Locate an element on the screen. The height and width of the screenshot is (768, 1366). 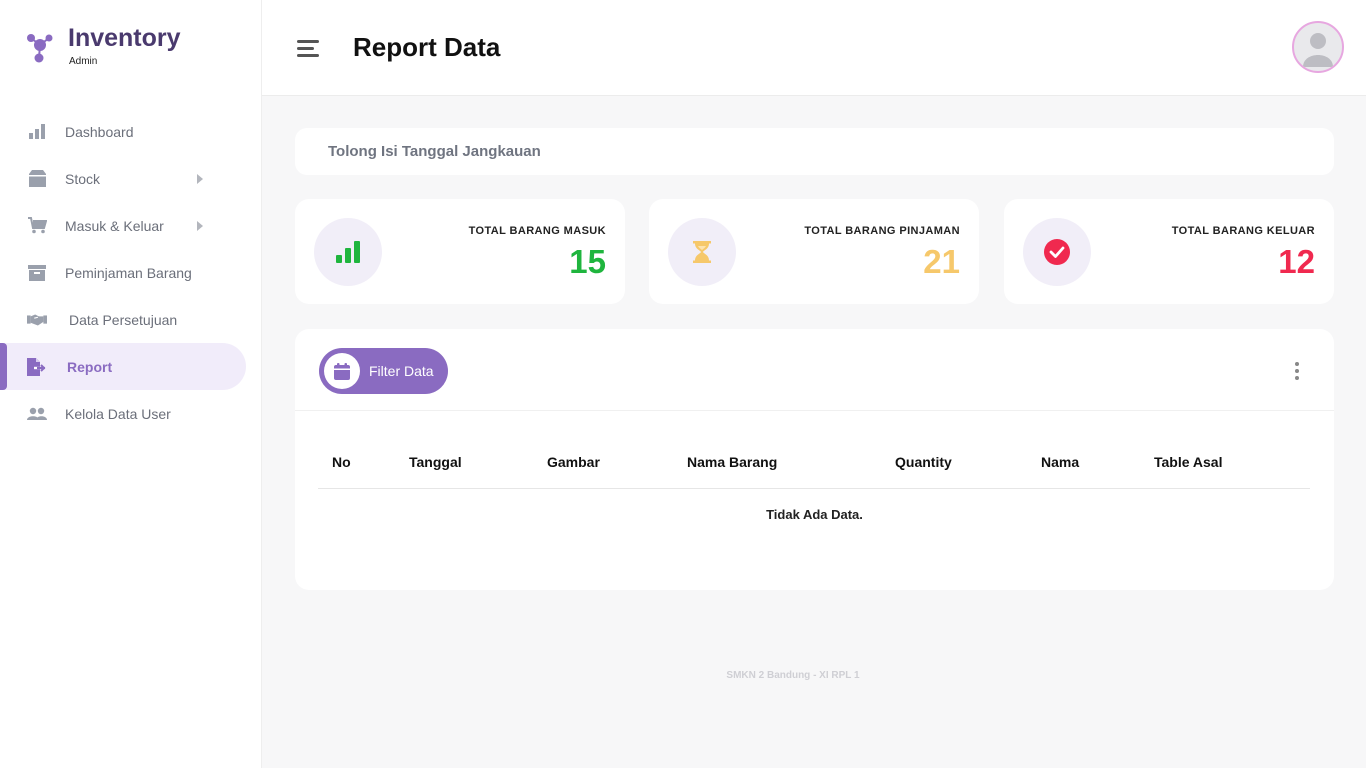
molecule-logo-icon is located at coordinates (40, 48).